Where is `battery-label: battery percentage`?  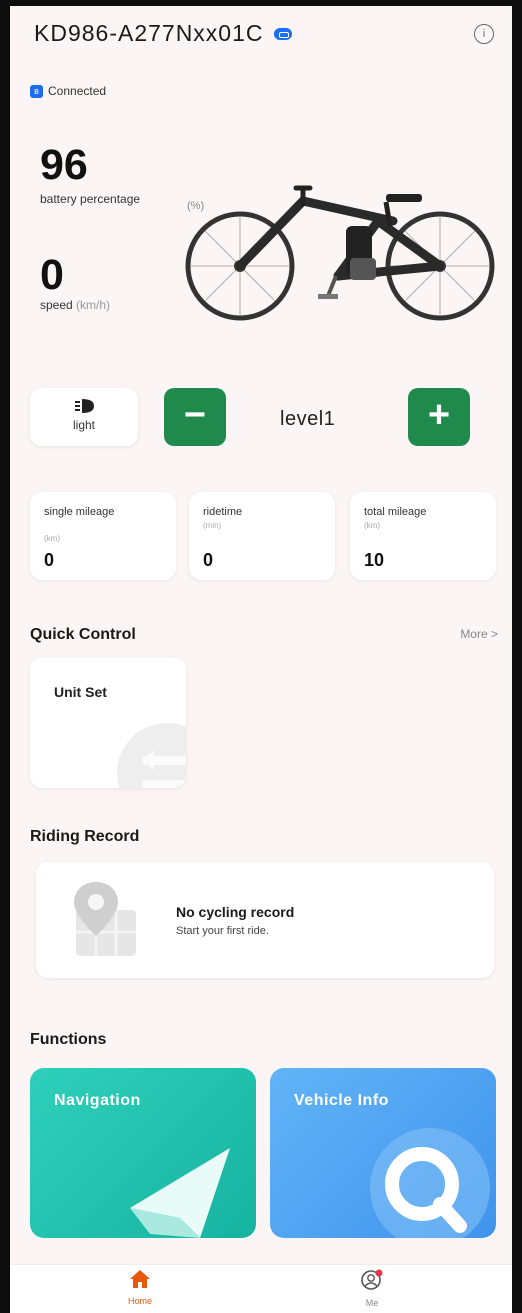 battery-label: battery percentage is located at coordinates (90, 199).